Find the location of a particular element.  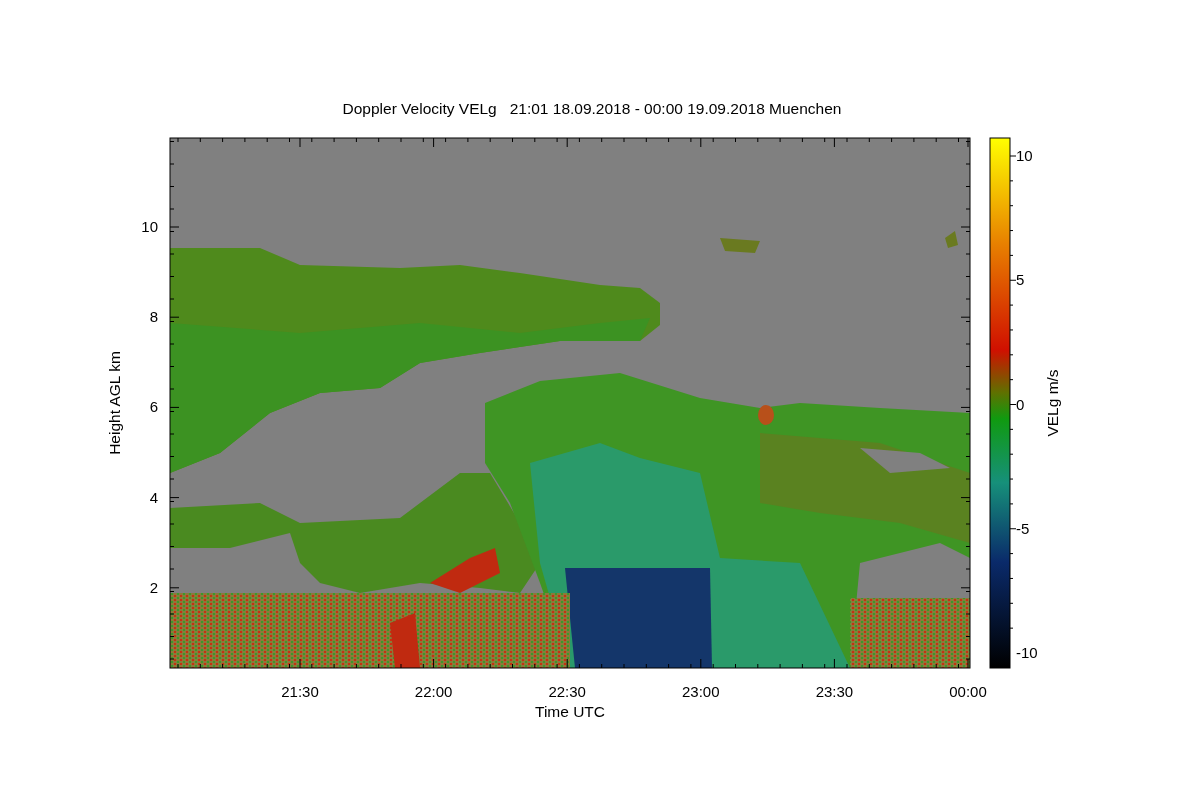

x-axis-label: Time UTC is located at coordinates (570, 712).